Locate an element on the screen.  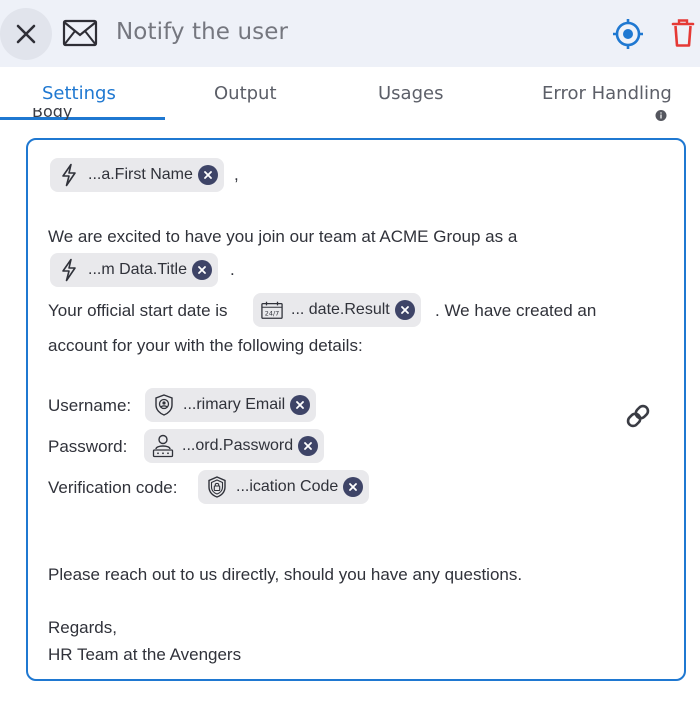
calendar-24-7-icon: 24/7 is located at coordinates (272, 310).